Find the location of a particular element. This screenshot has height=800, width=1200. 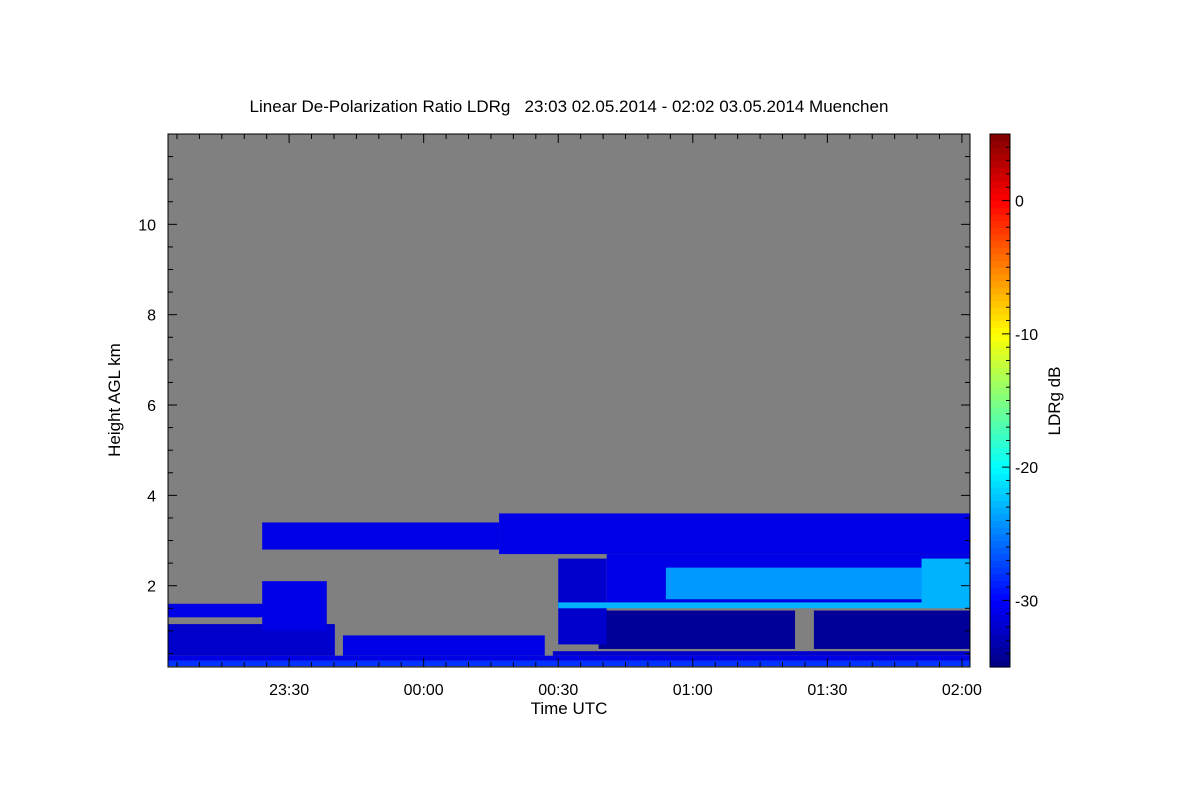

colorbar: 0 -10 -20 -30 is located at coordinates (1013, 400).